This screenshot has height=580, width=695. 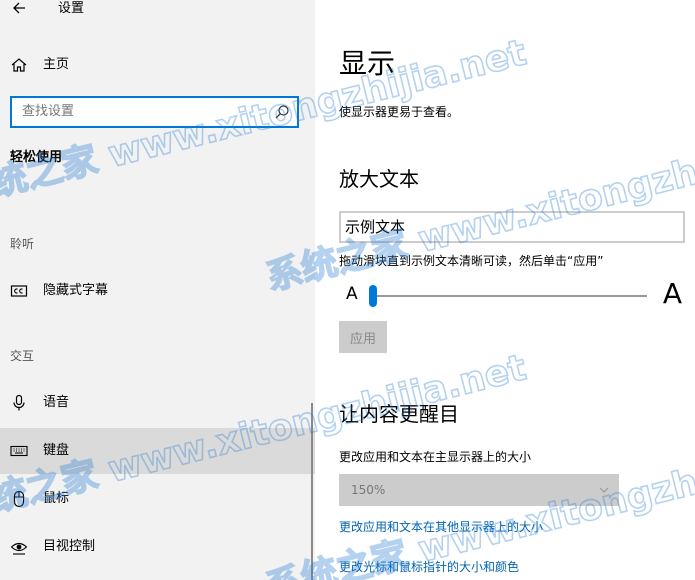 What do you see at coordinates (20, 9) in the screenshot?
I see `back-arrow-icon` at bounding box center [20, 9].